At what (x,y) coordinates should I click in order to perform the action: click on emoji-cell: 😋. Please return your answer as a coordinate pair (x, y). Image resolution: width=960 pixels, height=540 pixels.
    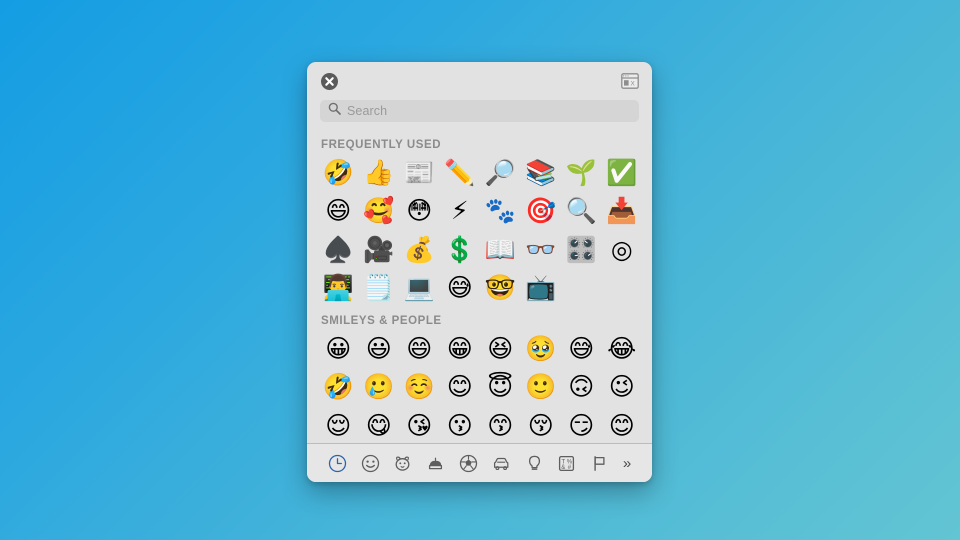
    Looking at the image, I should click on (379, 424).